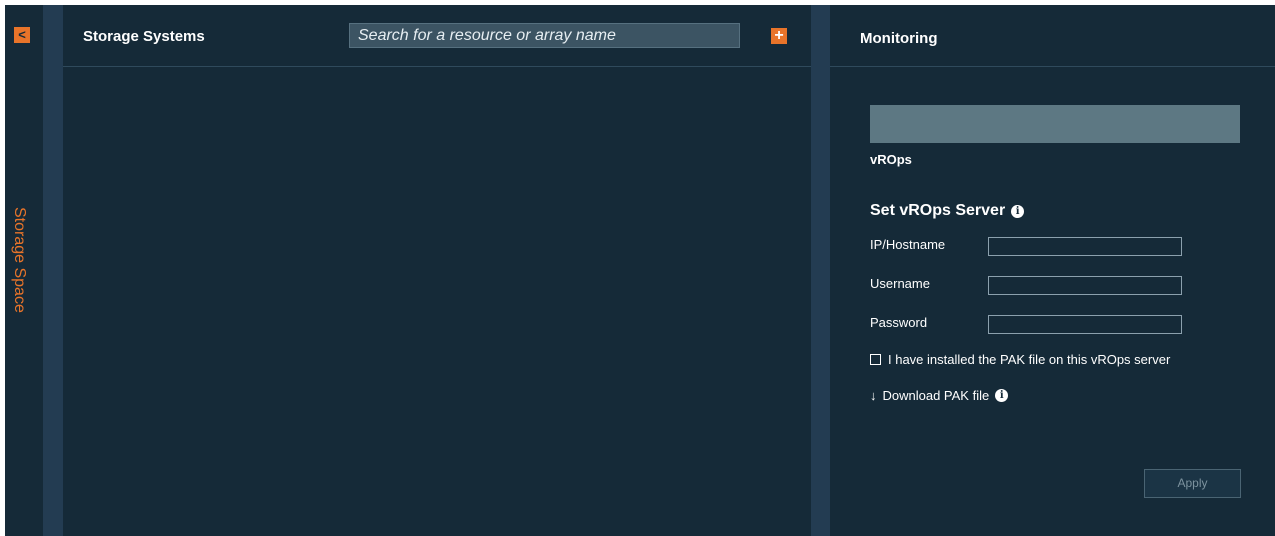  I want to click on username-label: Username, so click(900, 283).